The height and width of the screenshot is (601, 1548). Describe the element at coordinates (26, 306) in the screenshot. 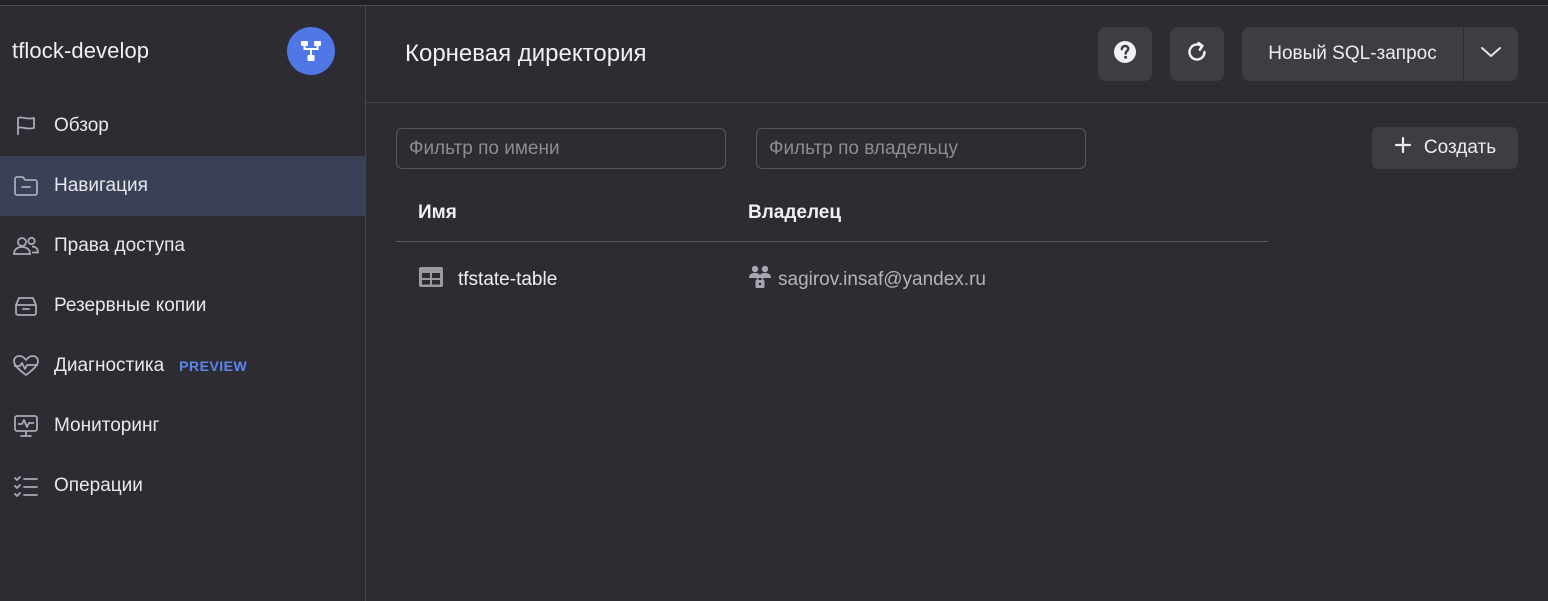

I see `archive-icon` at that location.